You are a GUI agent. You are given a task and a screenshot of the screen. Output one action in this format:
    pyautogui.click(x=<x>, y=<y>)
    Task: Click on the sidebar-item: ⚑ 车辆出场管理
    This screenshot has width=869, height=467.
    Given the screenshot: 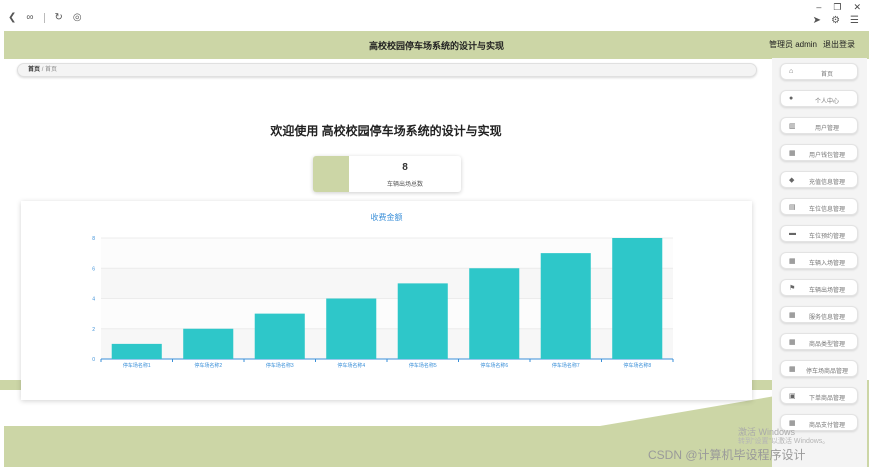 What is the action you would take?
    pyautogui.click(x=819, y=287)
    